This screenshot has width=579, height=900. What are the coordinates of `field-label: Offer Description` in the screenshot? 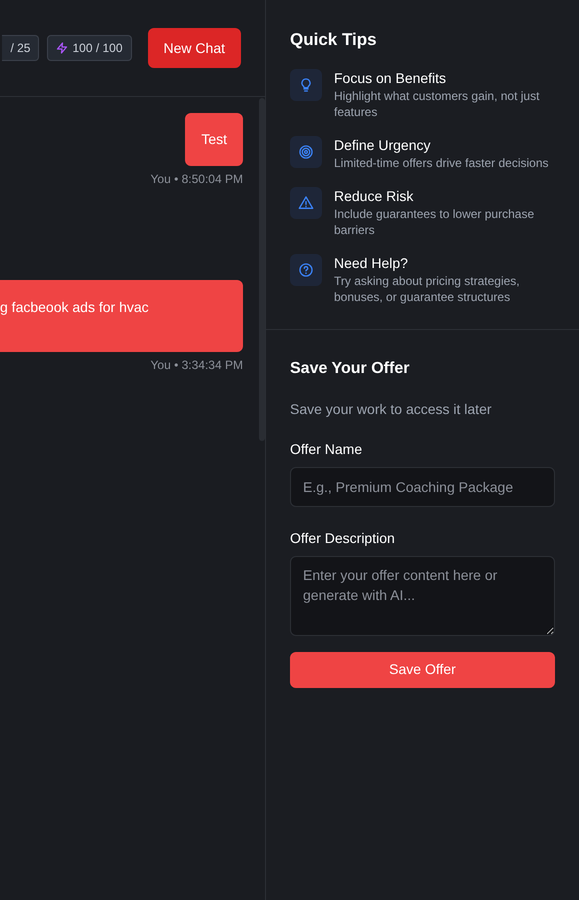 It's located at (343, 538).